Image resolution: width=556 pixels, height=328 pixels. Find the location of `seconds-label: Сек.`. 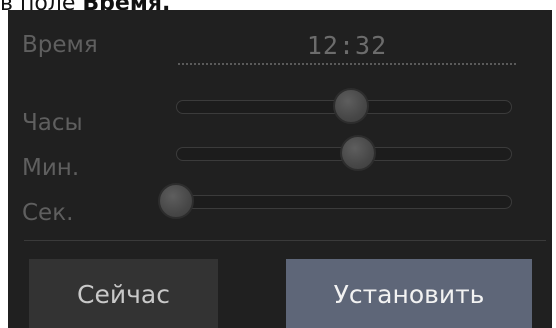

seconds-label: Сек. is located at coordinates (48, 213).